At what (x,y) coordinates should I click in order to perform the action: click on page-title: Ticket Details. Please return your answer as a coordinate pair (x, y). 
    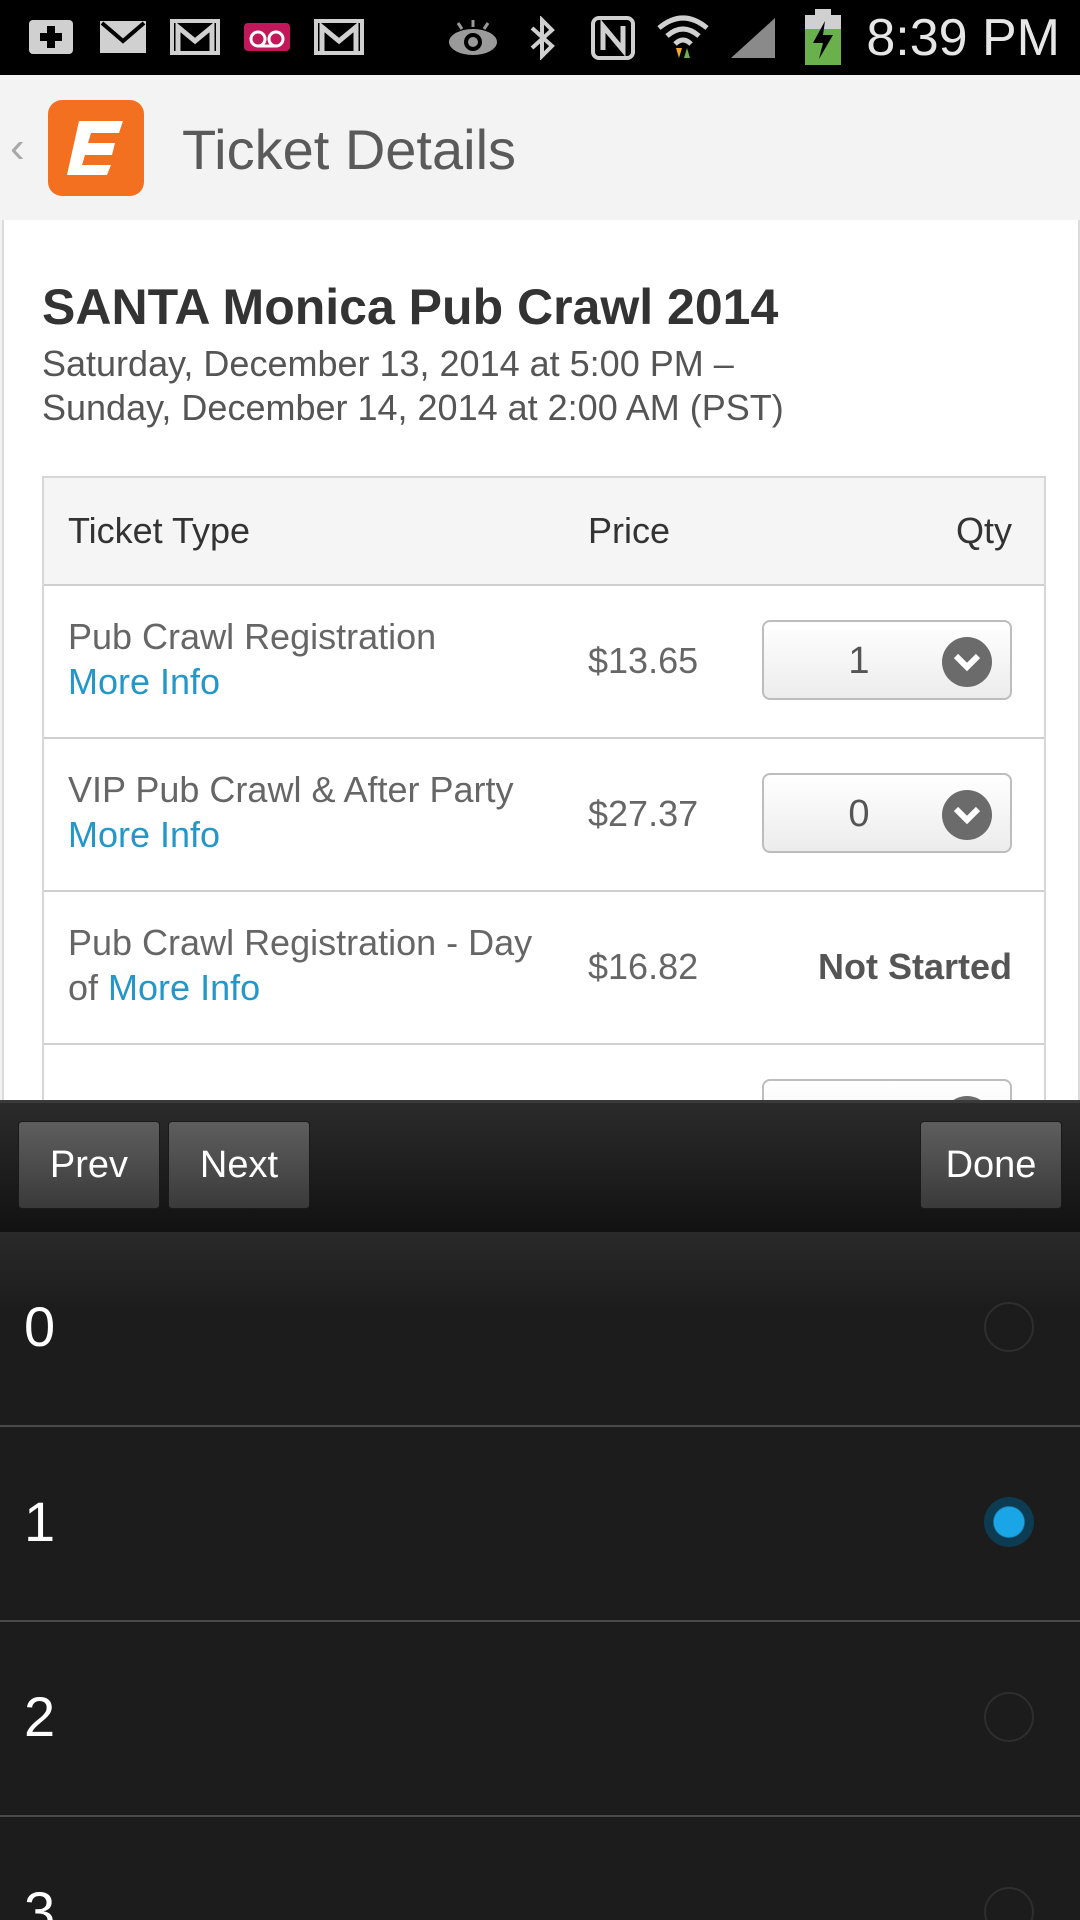
    Looking at the image, I should click on (349, 149).